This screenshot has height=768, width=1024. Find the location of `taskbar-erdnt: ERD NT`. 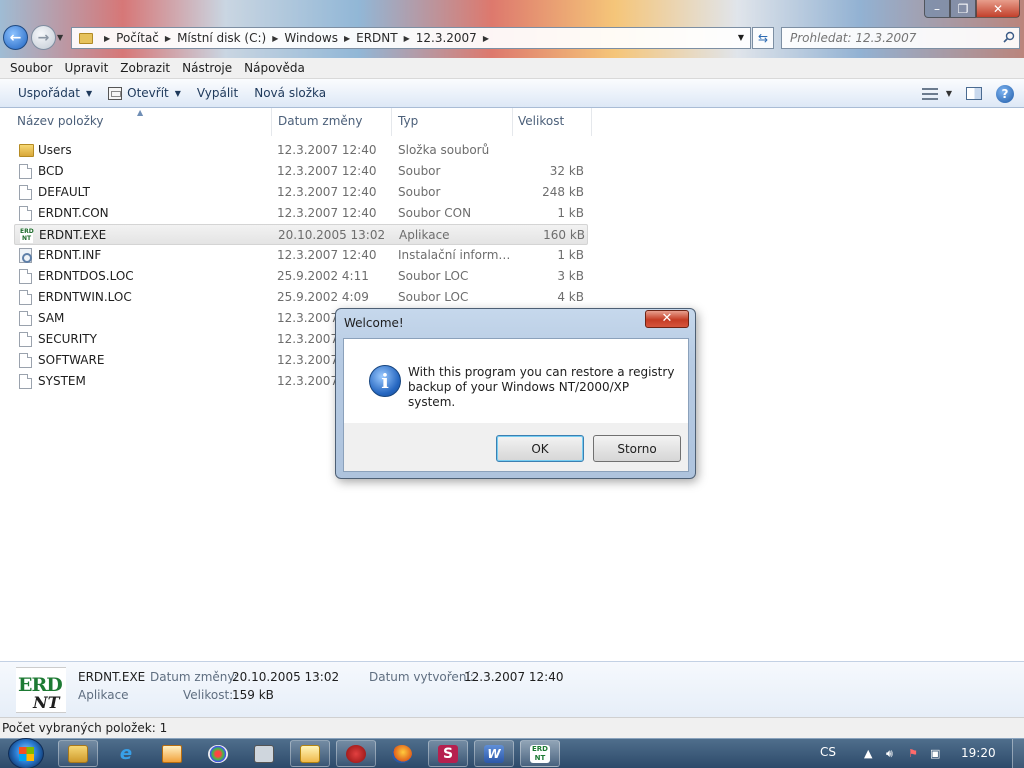

taskbar-erdnt: ERD NT is located at coordinates (540, 753).